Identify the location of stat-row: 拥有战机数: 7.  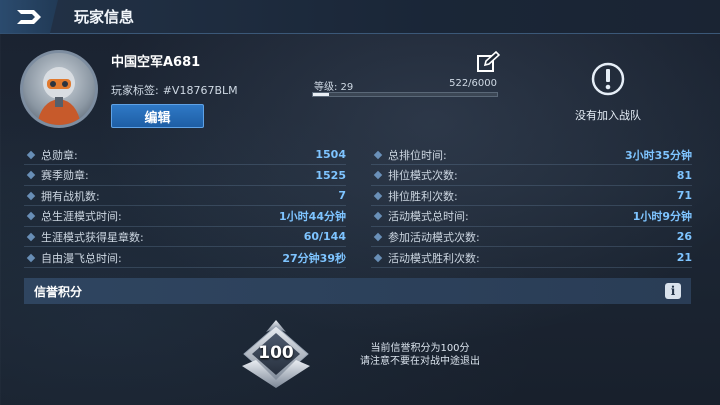
(185, 196).